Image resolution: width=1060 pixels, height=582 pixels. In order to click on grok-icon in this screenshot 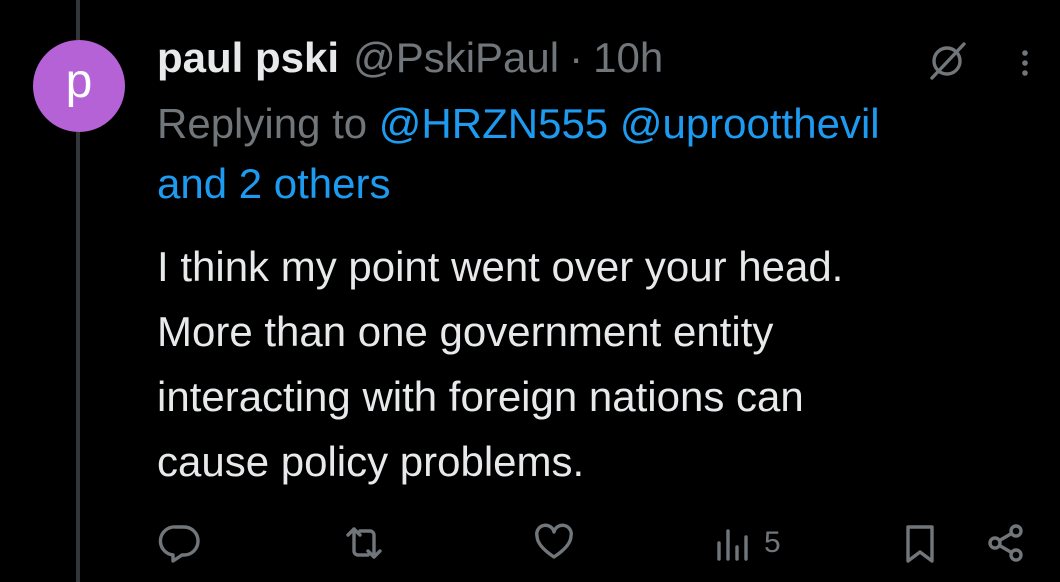, I will do `click(947, 61)`.